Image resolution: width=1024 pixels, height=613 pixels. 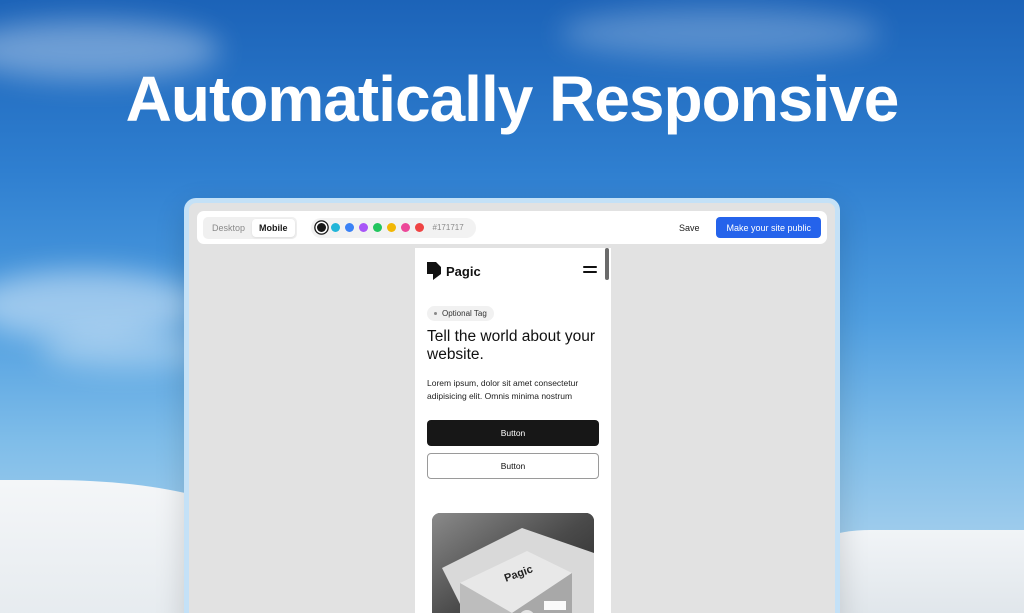 I want to click on make-public-button: Make your site public, so click(x=768, y=227).